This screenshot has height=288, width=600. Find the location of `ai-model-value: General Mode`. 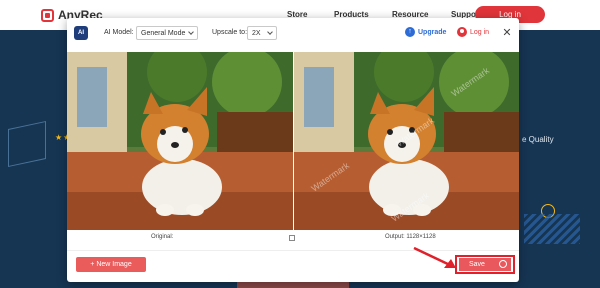

ai-model-value: General Mode is located at coordinates (163, 33).